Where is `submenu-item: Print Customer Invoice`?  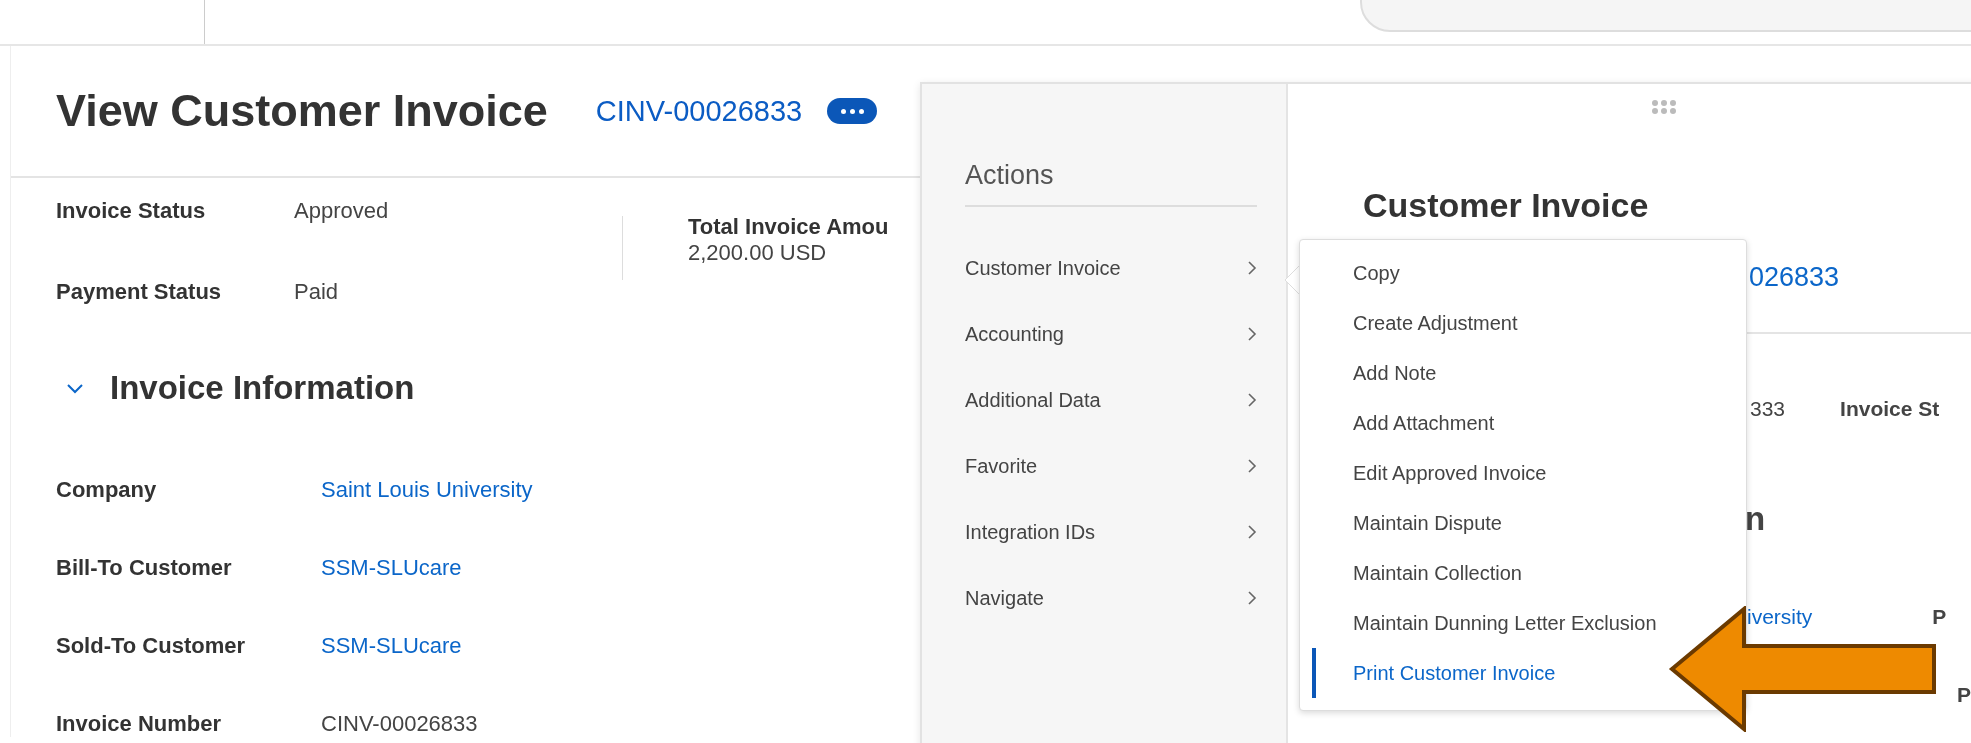 submenu-item: Print Customer Invoice is located at coordinates (1437, 673).